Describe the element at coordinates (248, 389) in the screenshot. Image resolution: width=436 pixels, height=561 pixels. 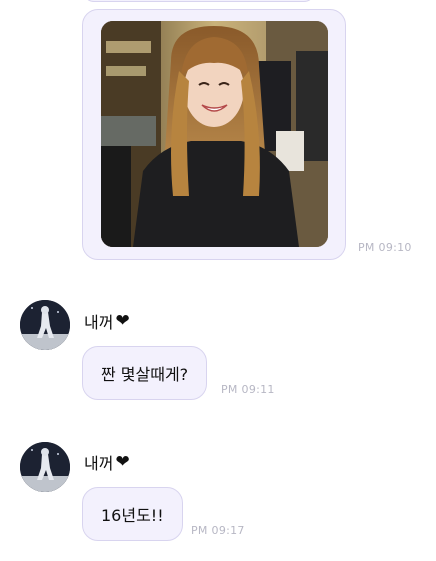
I see `timestamp: PM 09:11` at that location.